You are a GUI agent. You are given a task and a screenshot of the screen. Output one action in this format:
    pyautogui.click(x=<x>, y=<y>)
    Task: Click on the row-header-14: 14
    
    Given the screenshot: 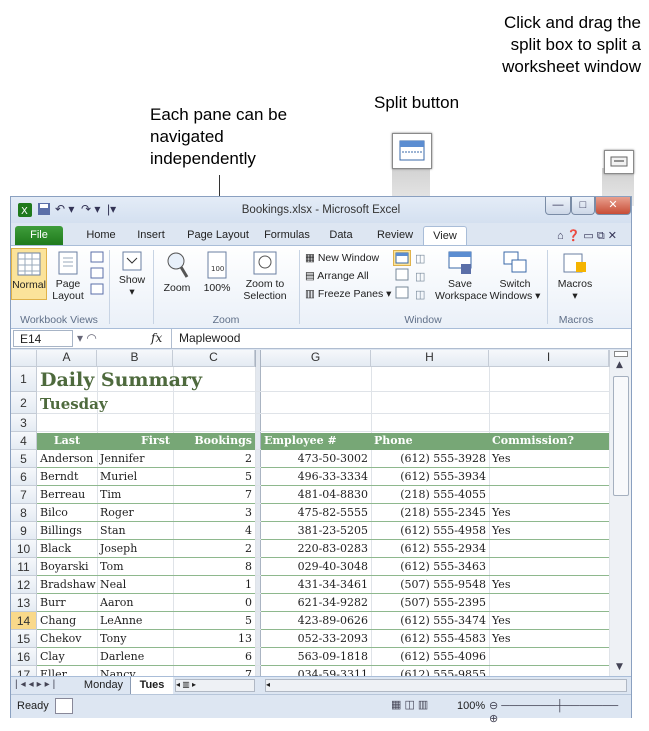 What is the action you would take?
    pyautogui.click(x=24, y=621)
    